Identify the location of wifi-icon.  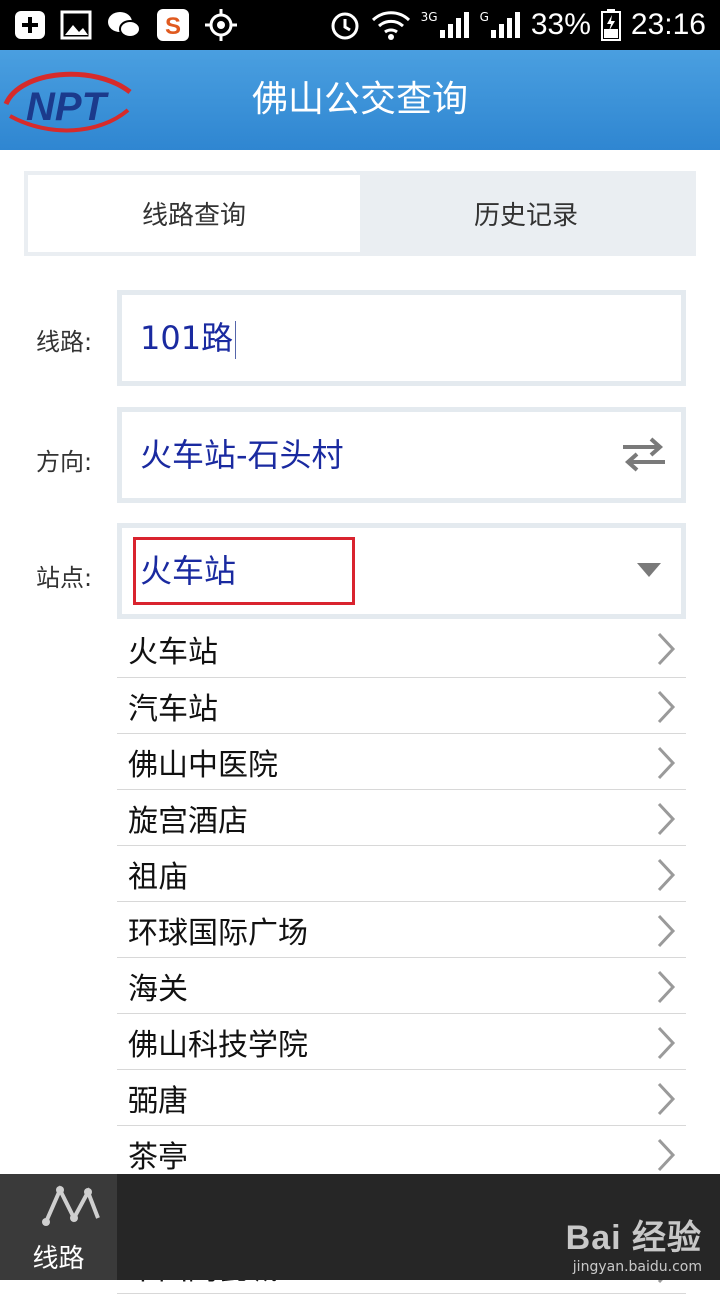
(391, 25).